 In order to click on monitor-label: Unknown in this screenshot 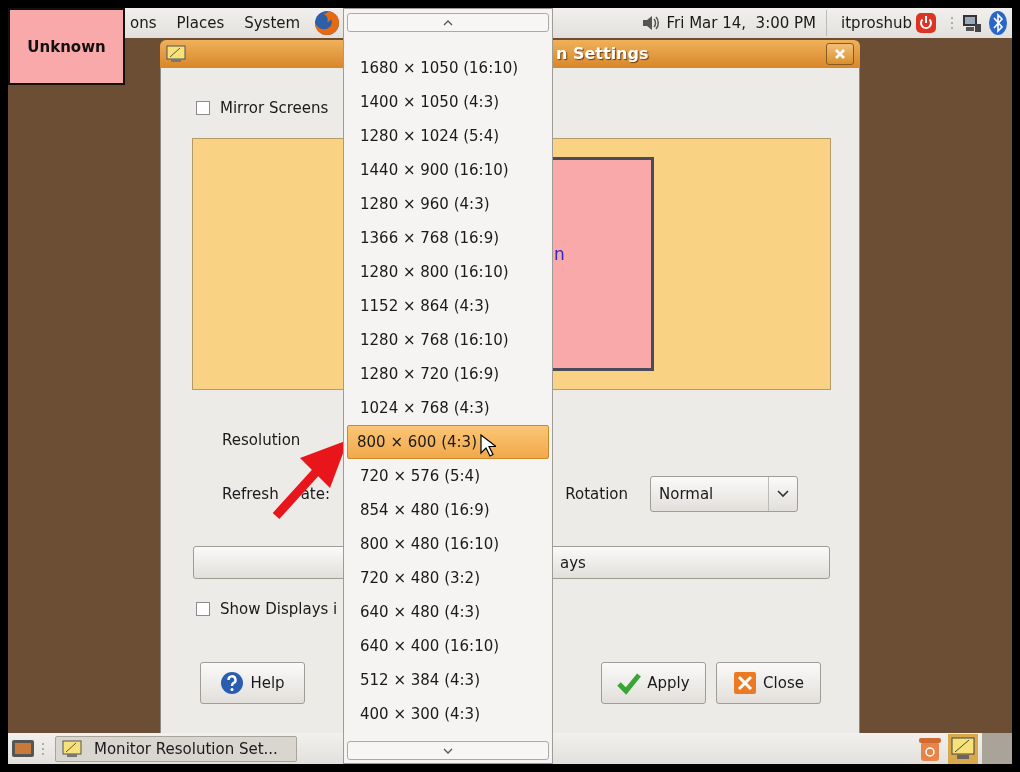, I will do `click(66, 46)`.